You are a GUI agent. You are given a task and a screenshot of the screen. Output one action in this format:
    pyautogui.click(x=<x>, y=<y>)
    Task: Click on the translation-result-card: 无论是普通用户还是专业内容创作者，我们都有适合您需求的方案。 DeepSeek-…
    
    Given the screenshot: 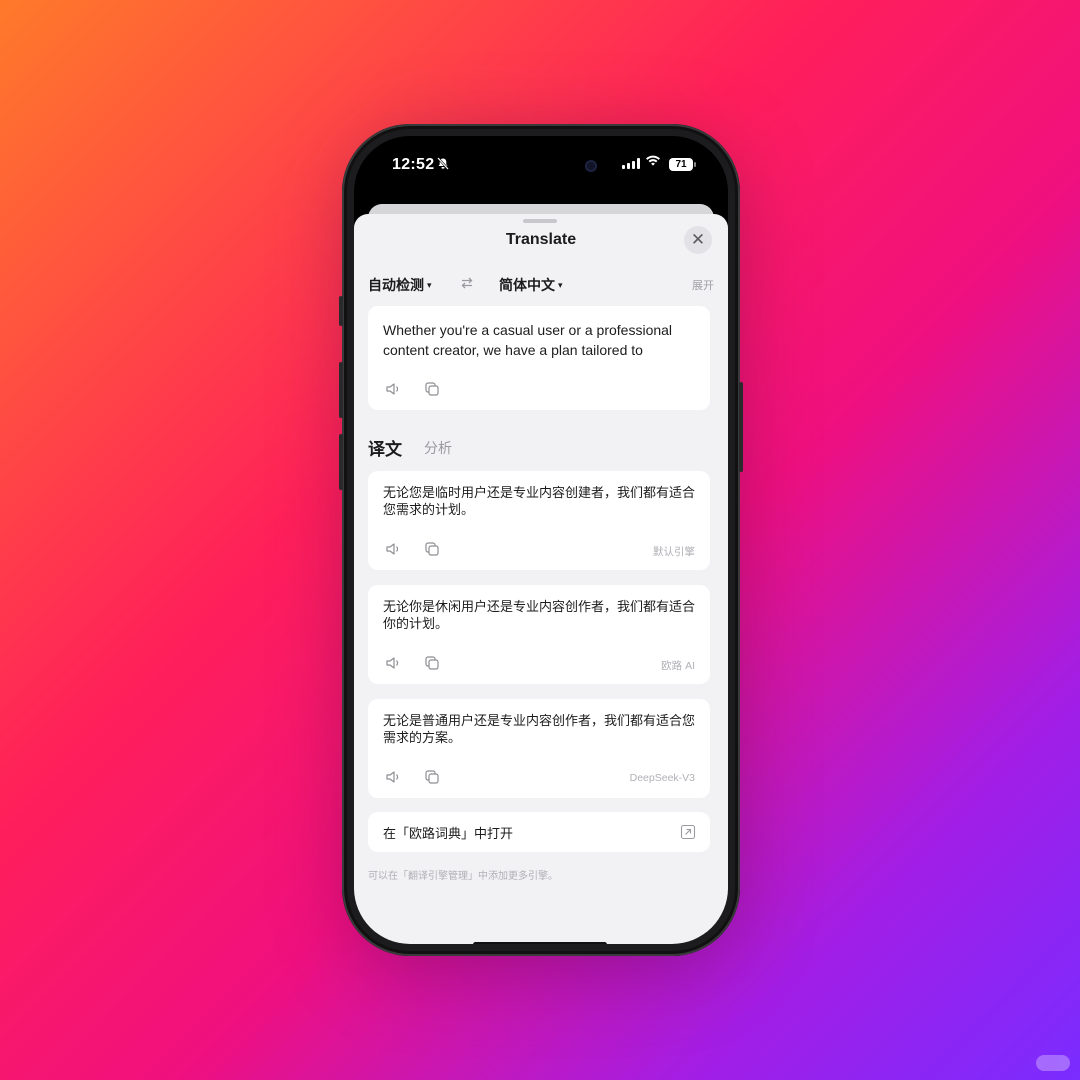 What is the action you would take?
    pyautogui.click(x=539, y=748)
    